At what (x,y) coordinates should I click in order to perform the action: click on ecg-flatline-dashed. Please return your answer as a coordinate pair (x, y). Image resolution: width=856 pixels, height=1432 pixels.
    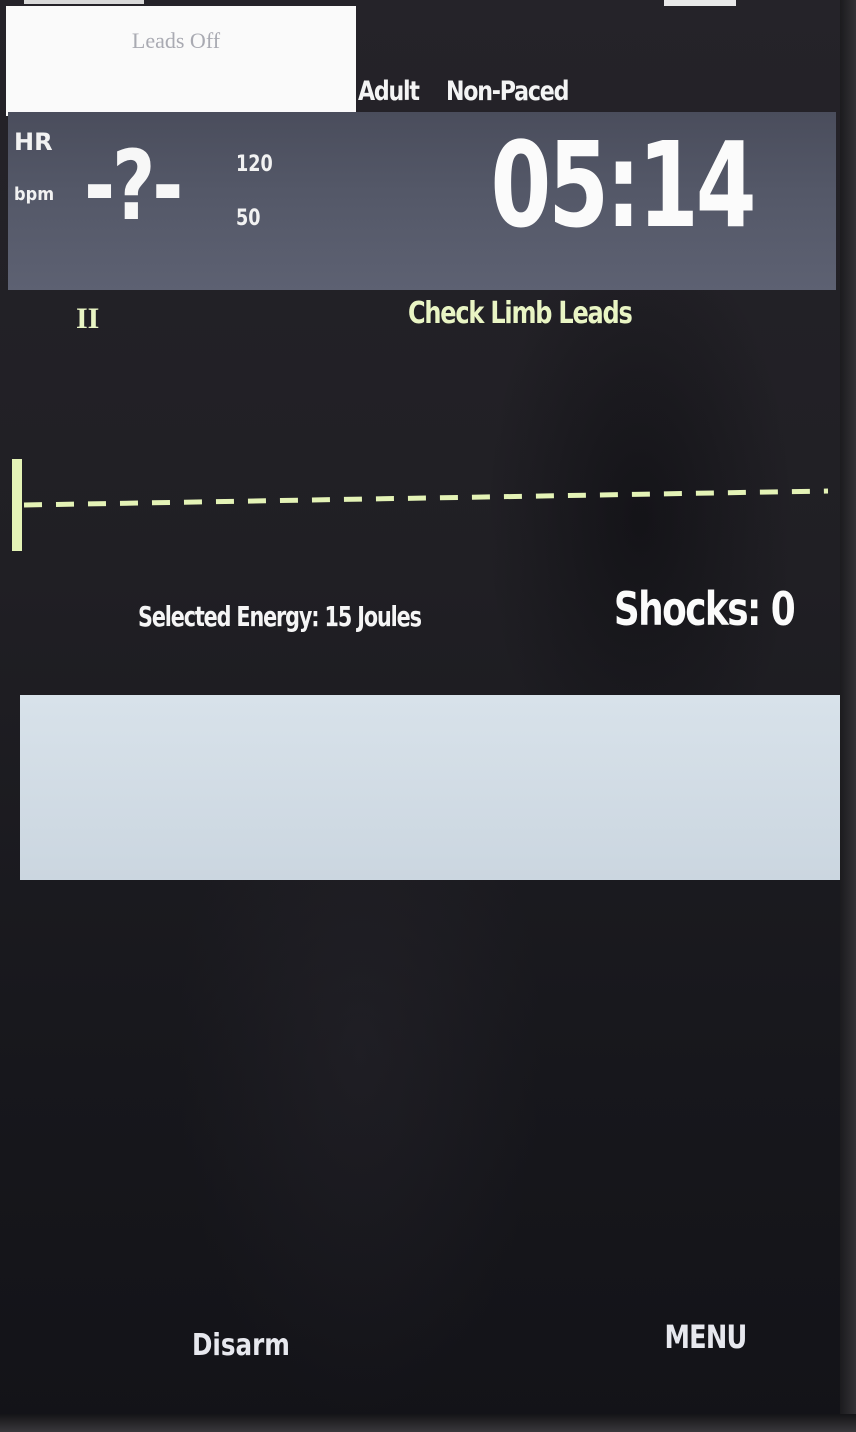
    Looking at the image, I should click on (426, 498).